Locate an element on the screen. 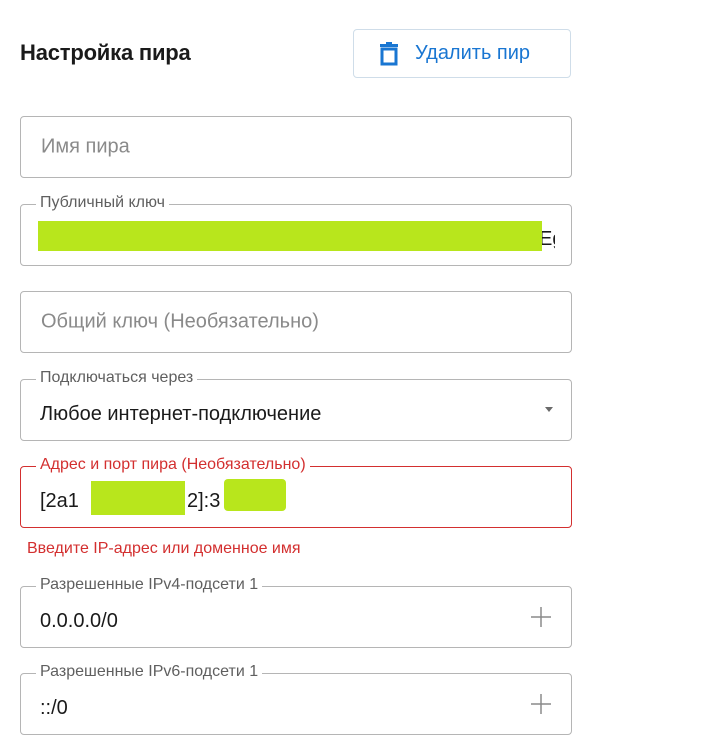 Image resolution: width=723 pixels, height=750 pixels. public-key-label: Публичный ключ is located at coordinates (102, 203).